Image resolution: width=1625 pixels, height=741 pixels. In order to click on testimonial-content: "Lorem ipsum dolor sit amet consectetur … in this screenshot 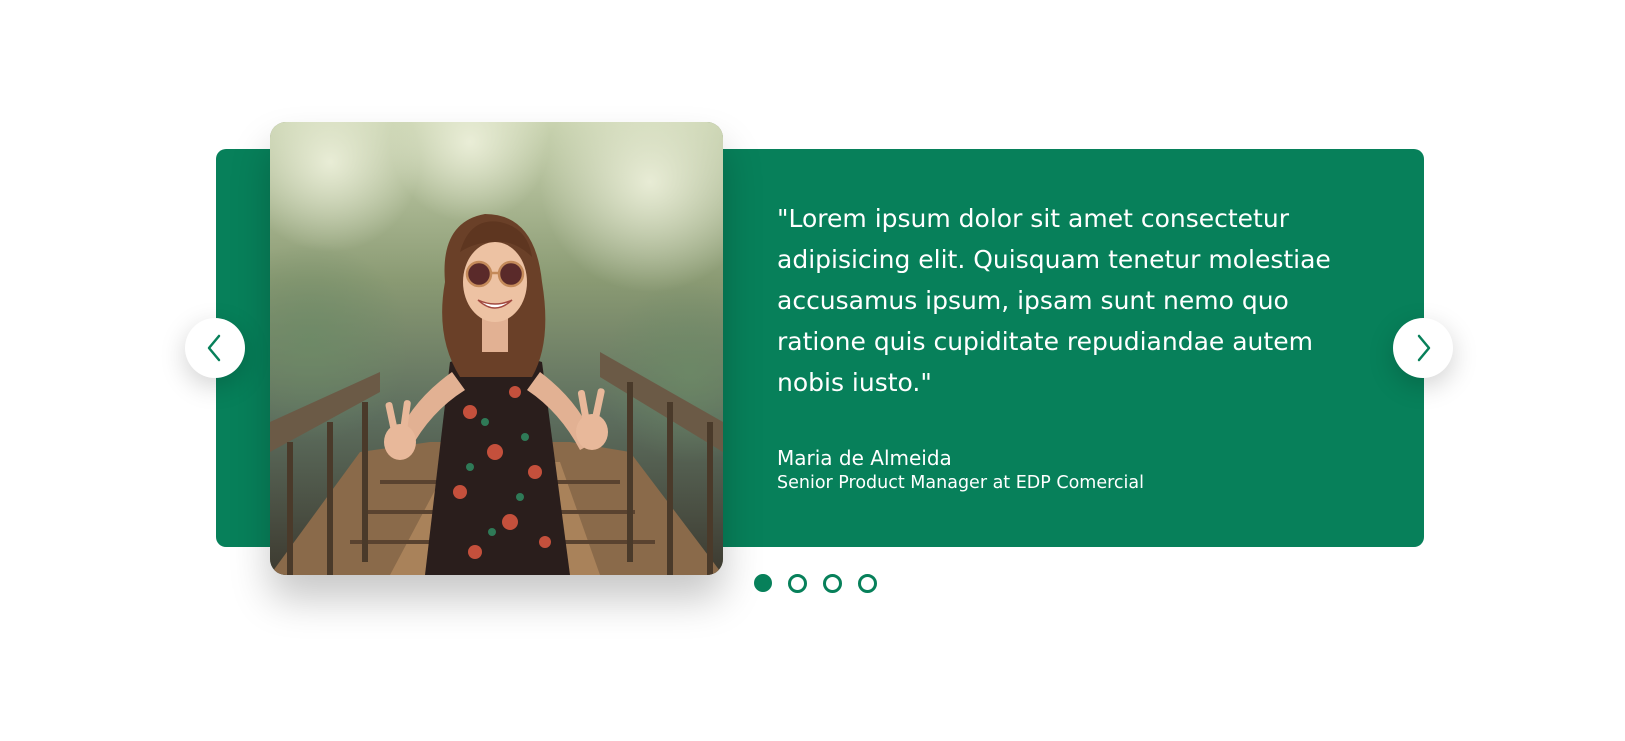, I will do `click(1077, 346)`.